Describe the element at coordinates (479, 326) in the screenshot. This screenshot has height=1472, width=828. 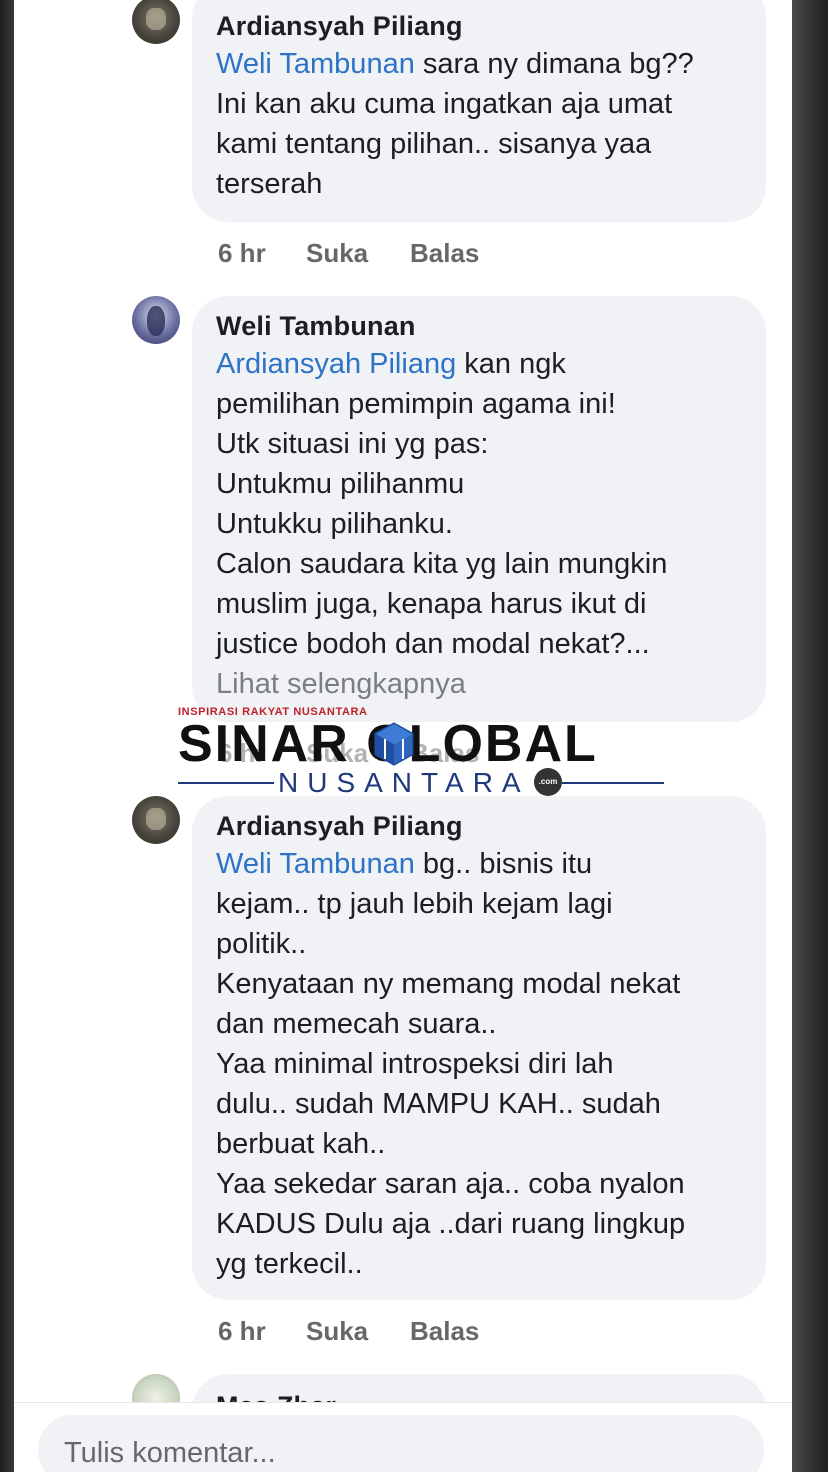
I see `comment-author: Weli Tambunan` at that location.